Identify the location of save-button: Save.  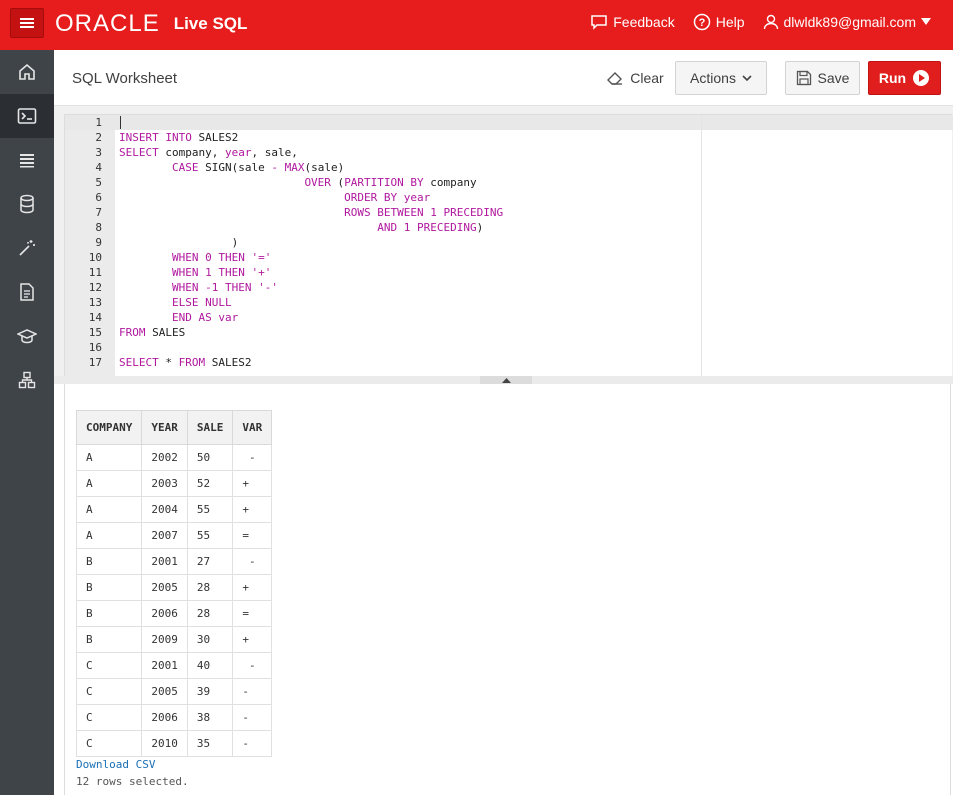
(822, 78).